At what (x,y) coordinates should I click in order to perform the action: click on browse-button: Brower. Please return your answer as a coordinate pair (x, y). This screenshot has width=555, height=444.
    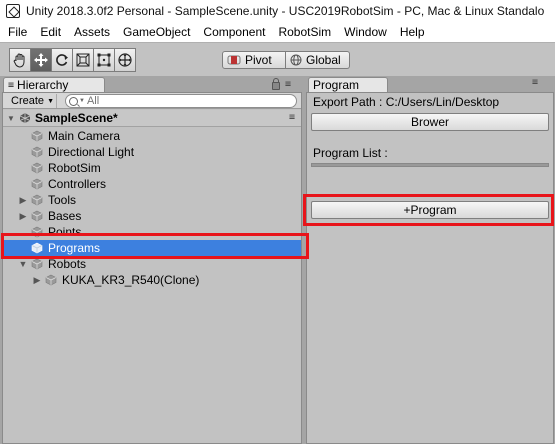
    Looking at the image, I should click on (430, 122).